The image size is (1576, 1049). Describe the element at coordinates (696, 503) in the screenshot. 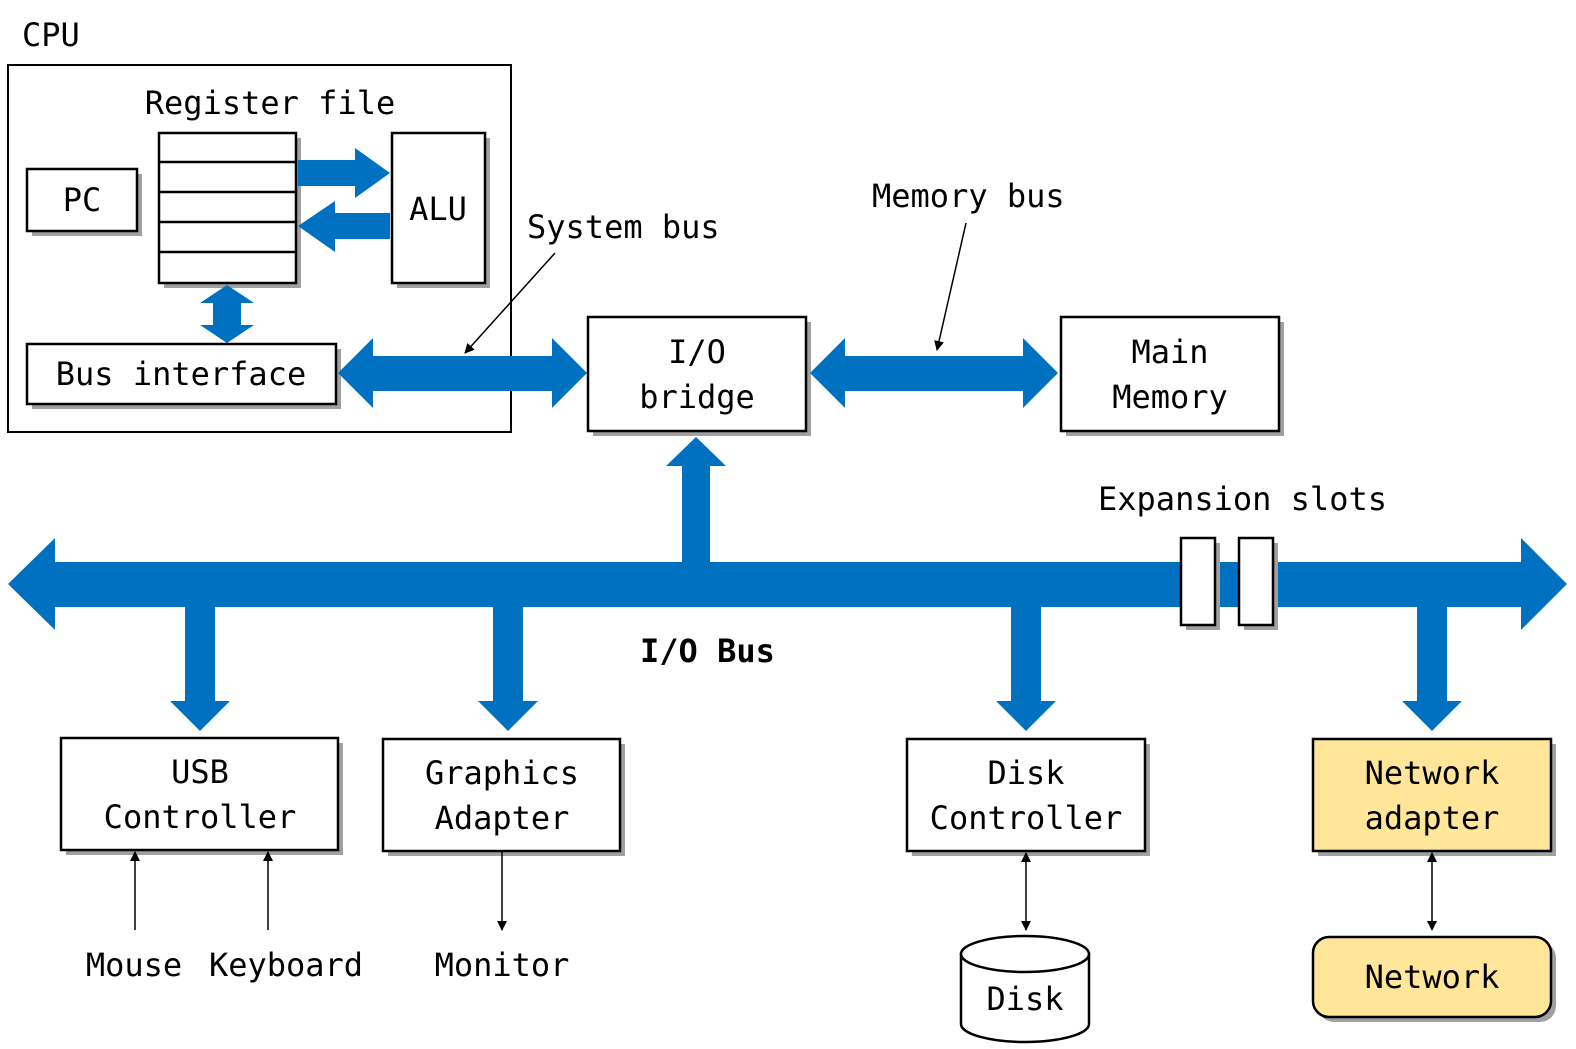

I see `io-bus-to-bridge-arrow` at that location.